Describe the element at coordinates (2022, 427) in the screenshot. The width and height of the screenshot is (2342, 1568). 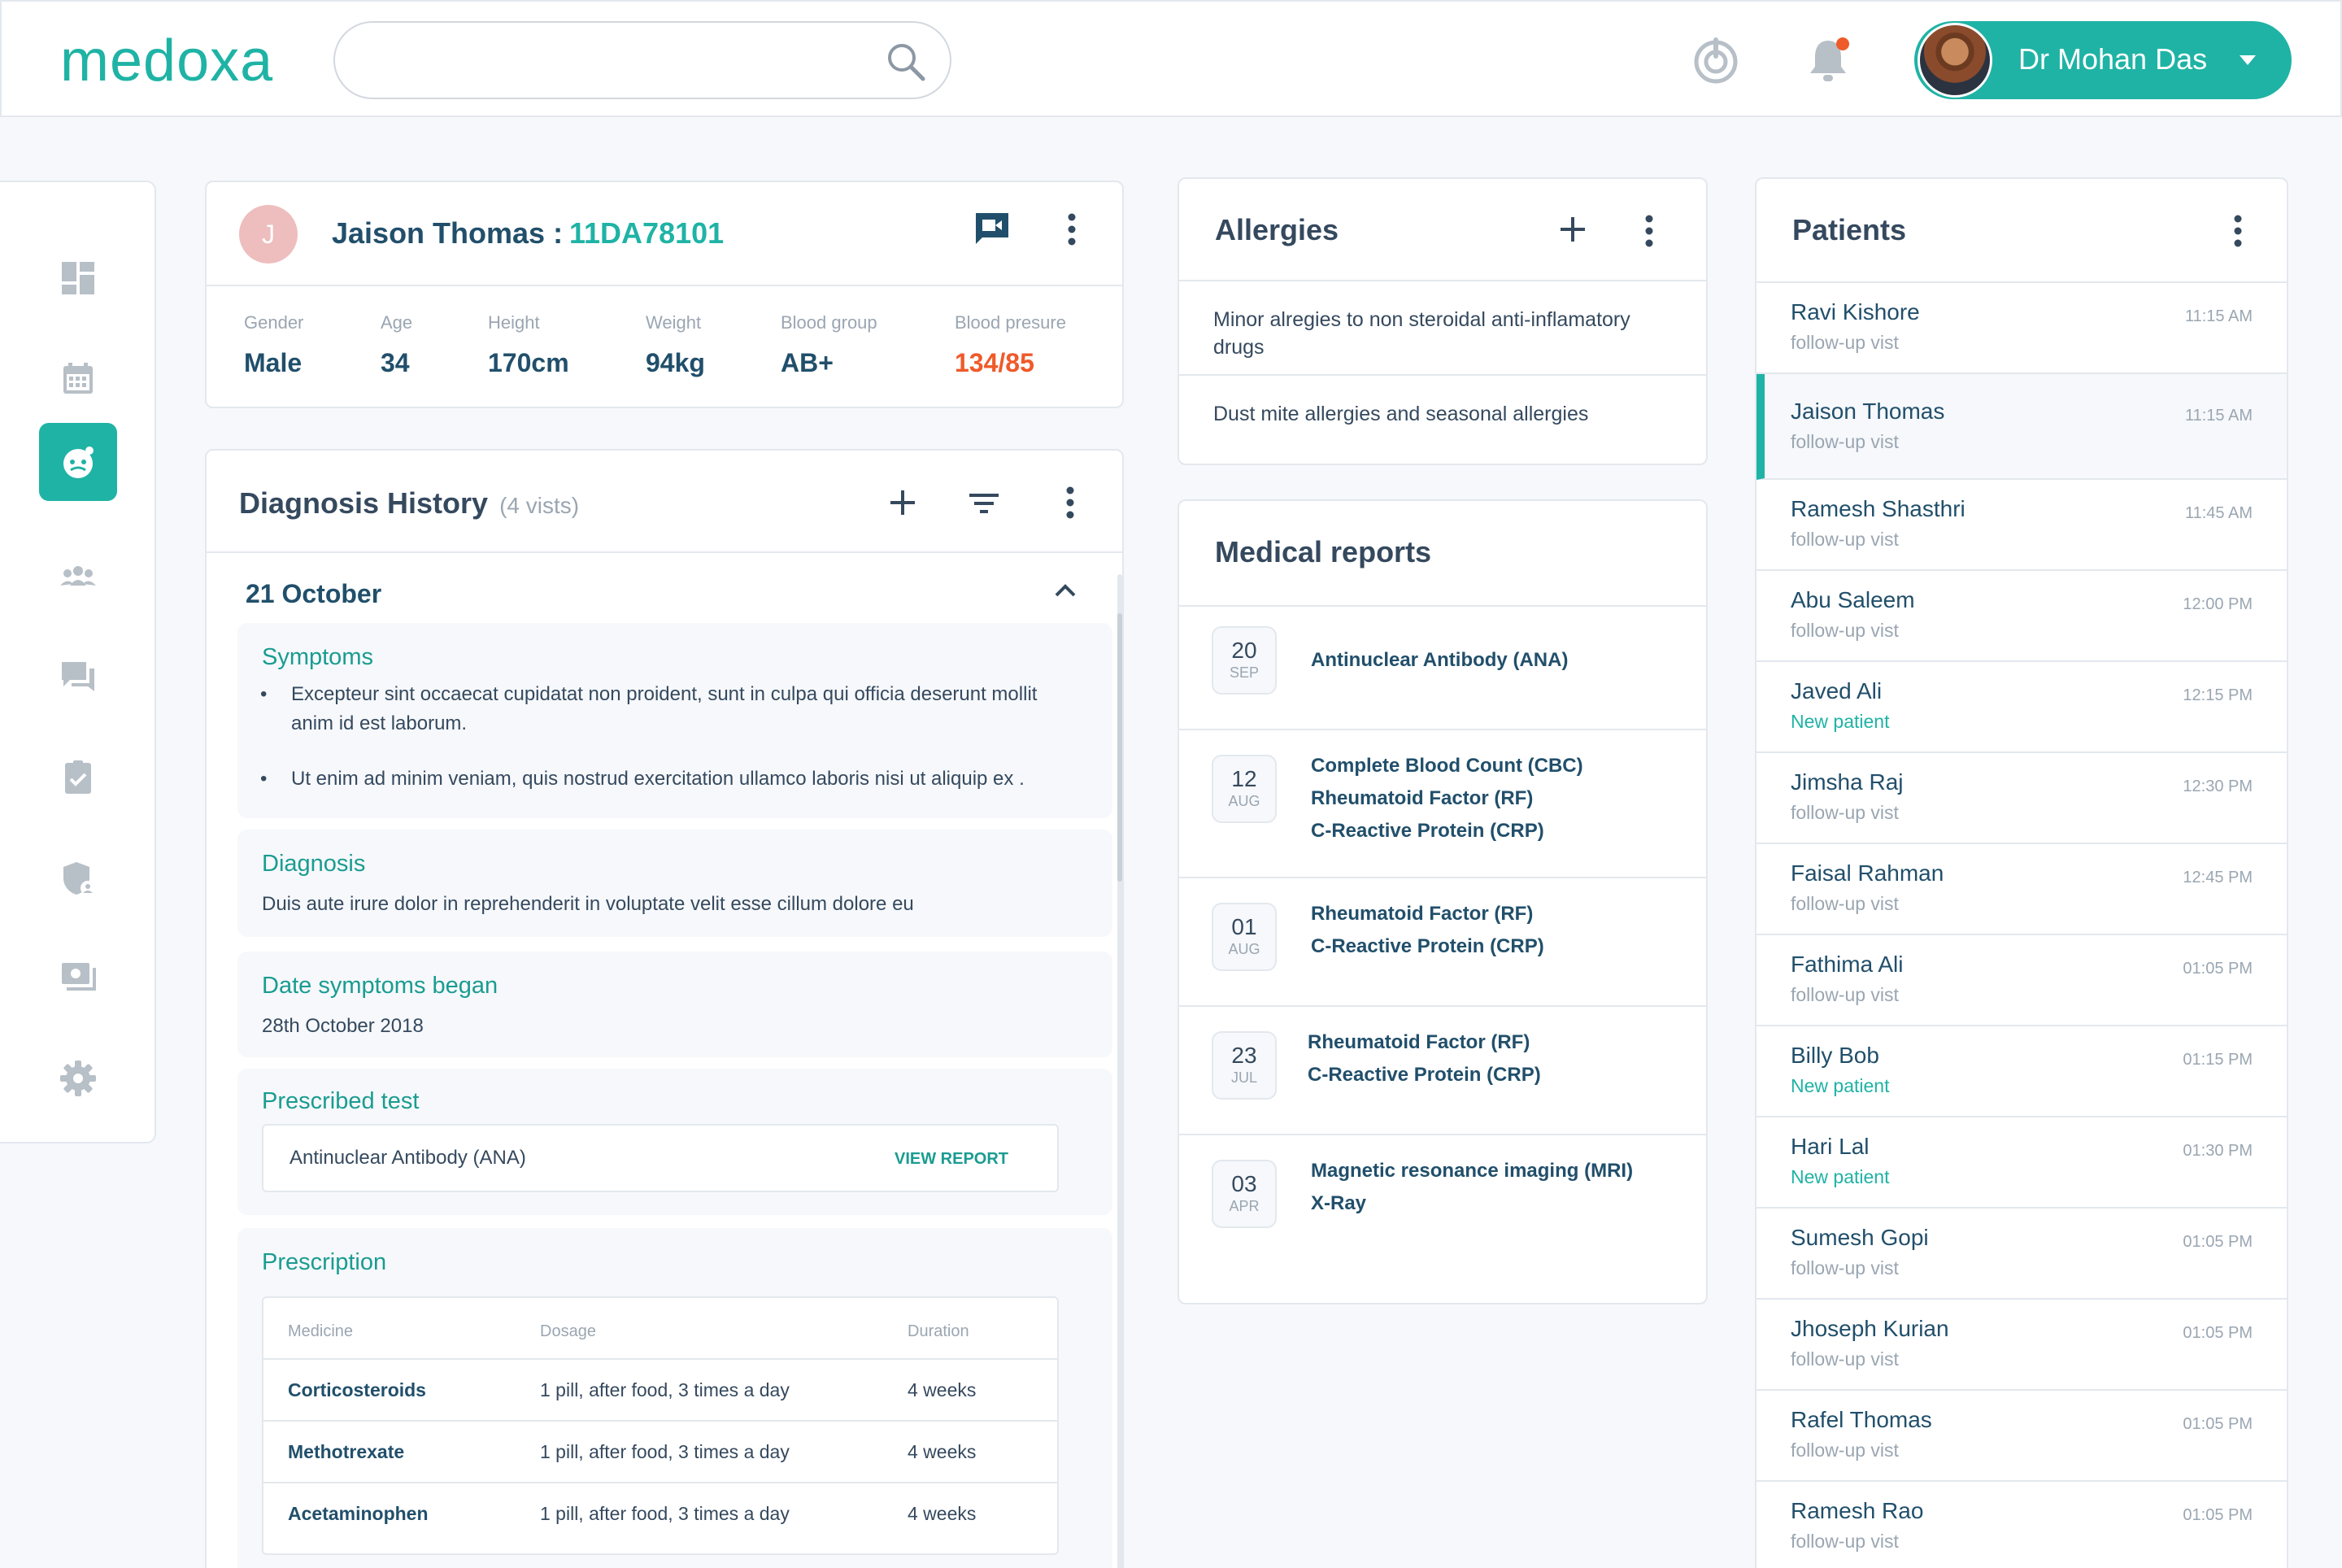
I see `patient-list-item-selected: Jaison Thomas follow-up vist 11:15 AM` at that location.